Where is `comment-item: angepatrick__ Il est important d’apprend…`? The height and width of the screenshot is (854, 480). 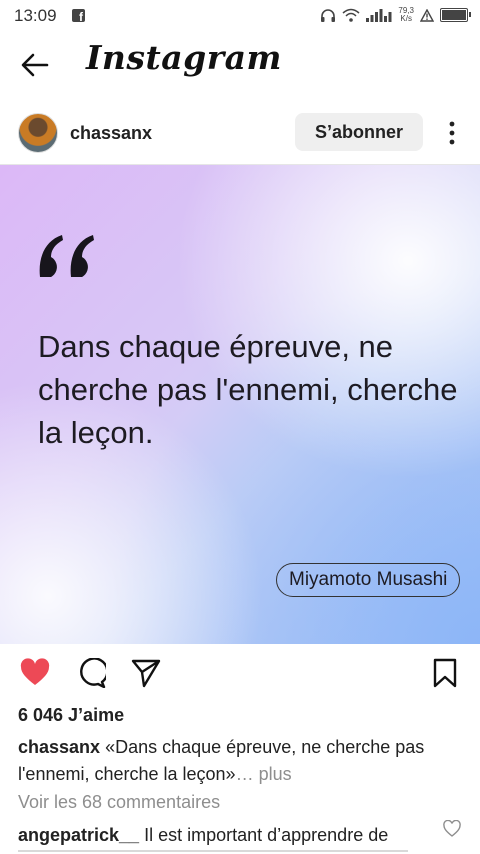
comment-item: angepatrick__ Il est important d’apprend… is located at coordinates (223, 835).